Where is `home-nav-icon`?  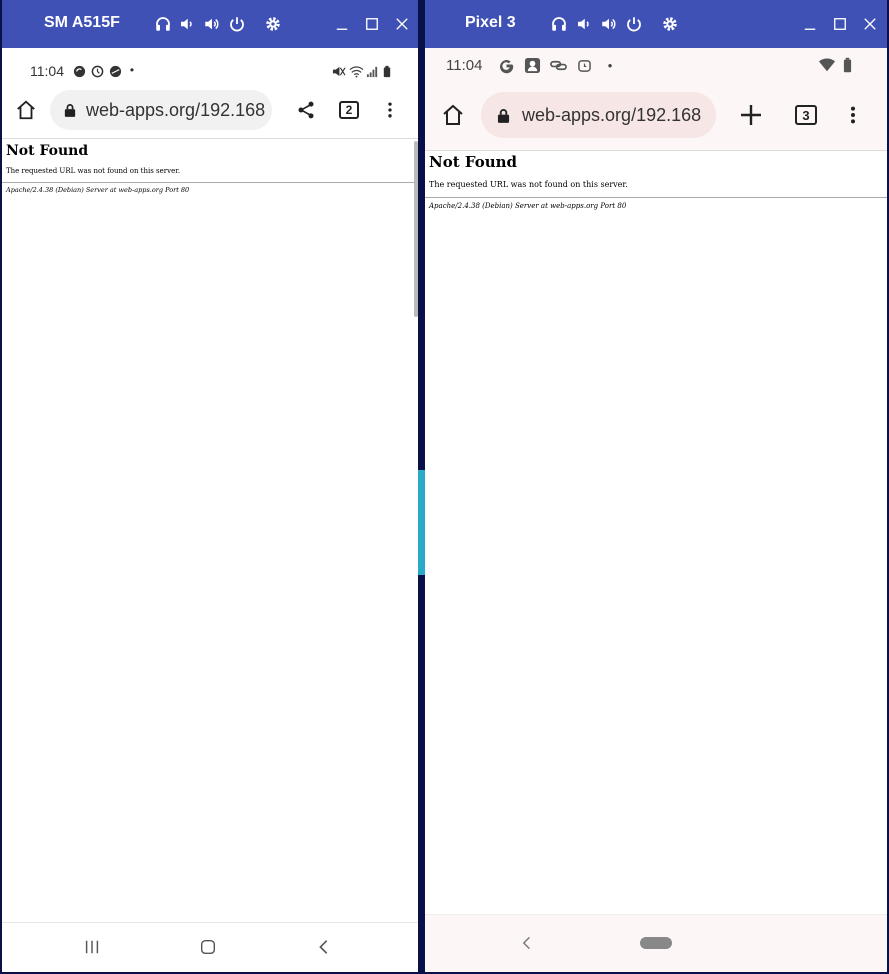 home-nav-icon is located at coordinates (208, 947).